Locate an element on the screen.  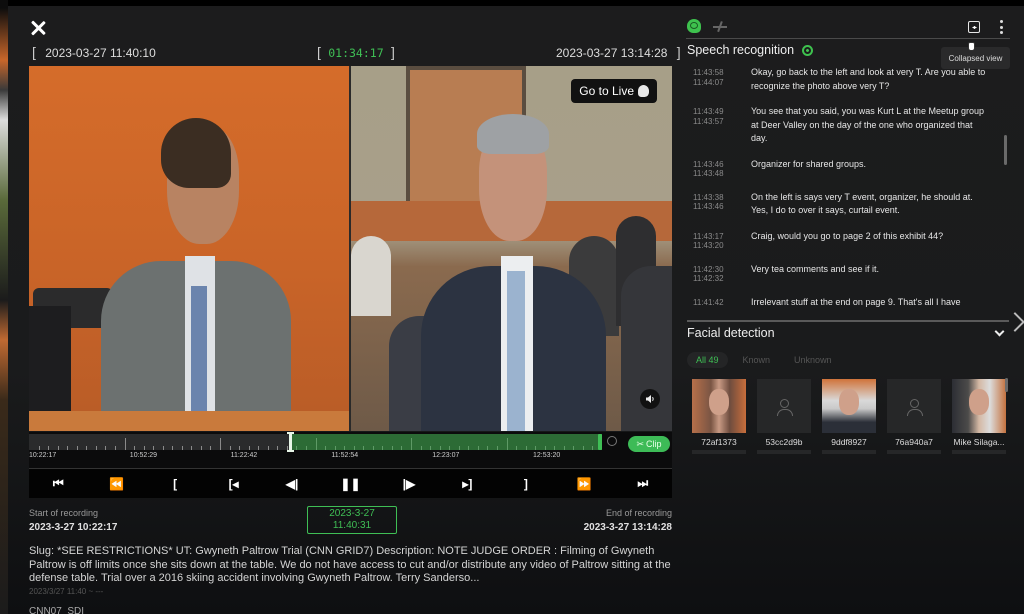
face-tab: All 49 is located at coordinates (707, 360).